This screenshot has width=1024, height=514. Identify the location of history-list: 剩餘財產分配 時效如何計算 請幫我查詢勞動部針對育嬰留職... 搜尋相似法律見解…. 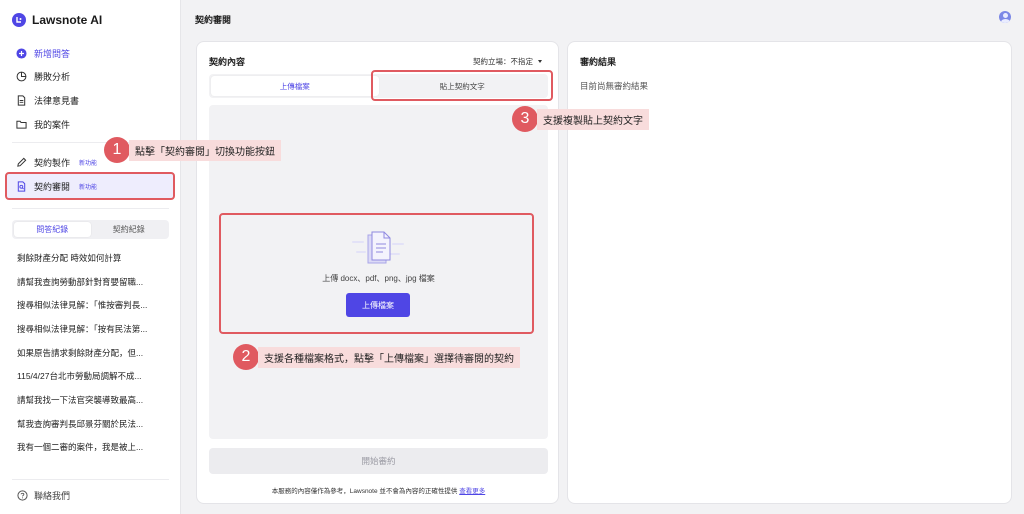
(92, 352).